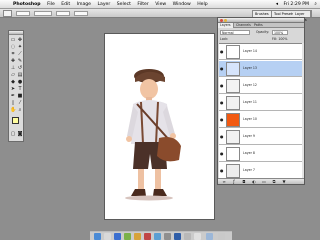  Describe the element at coordinates (258, 25) in the screenshot. I see `tab-paths: Paths` at that location.